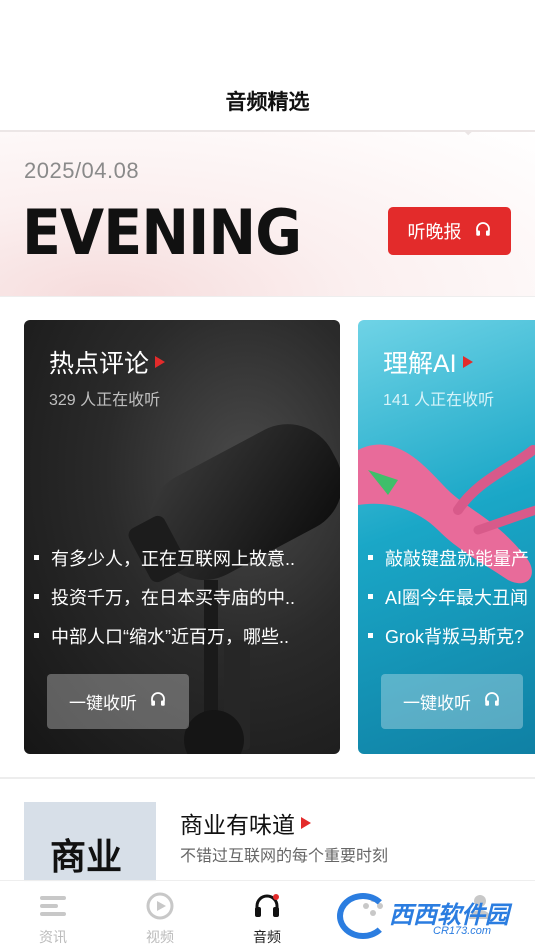  Describe the element at coordinates (434, 232) in the screenshot. I see `listen-button-label: 听晚报` at that location.